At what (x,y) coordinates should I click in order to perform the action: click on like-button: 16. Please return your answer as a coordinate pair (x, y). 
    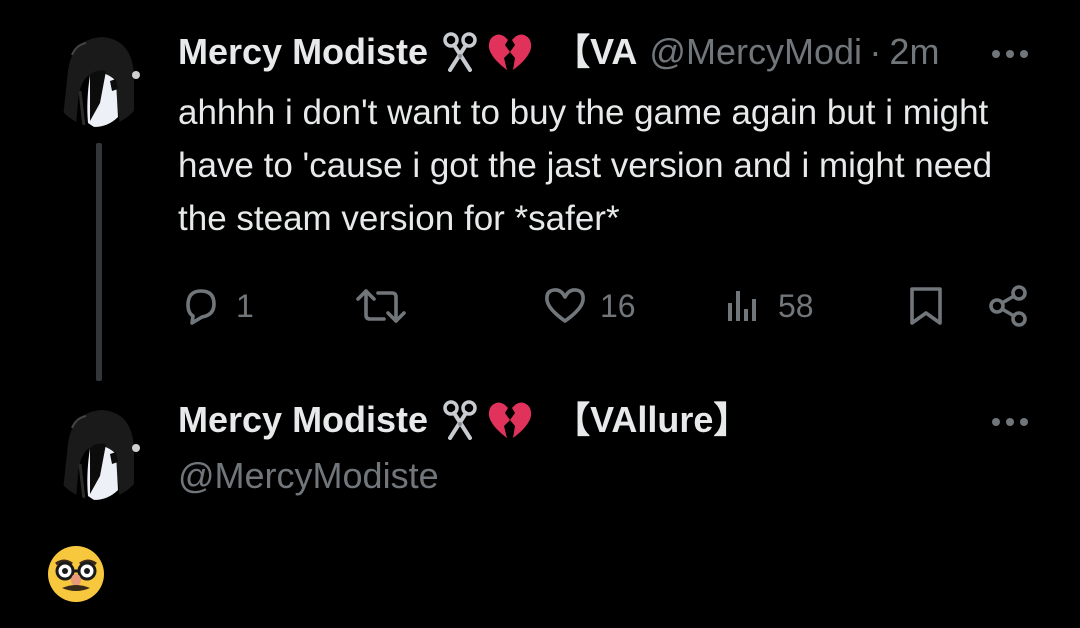
    Looking at the image, I should click on (589, 306).